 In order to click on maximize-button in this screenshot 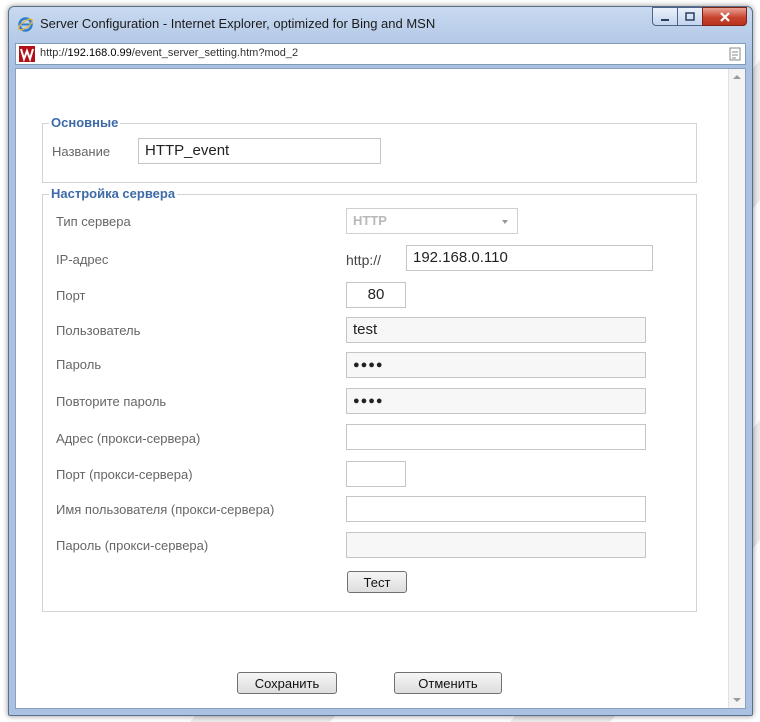, I will do `click(690, 16)`.